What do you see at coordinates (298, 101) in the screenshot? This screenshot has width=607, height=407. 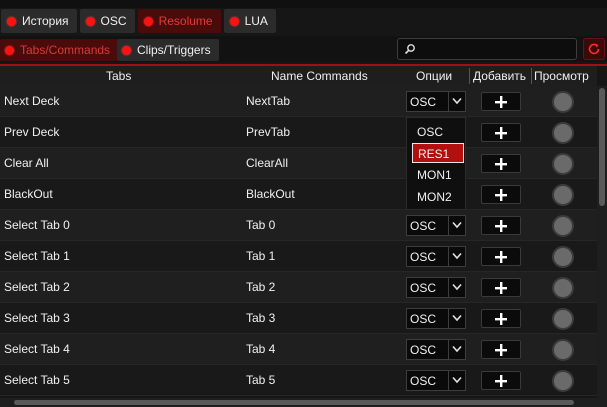 I see `table-row: Next Deck NextTab OSC` at bounding box center [298, 101].